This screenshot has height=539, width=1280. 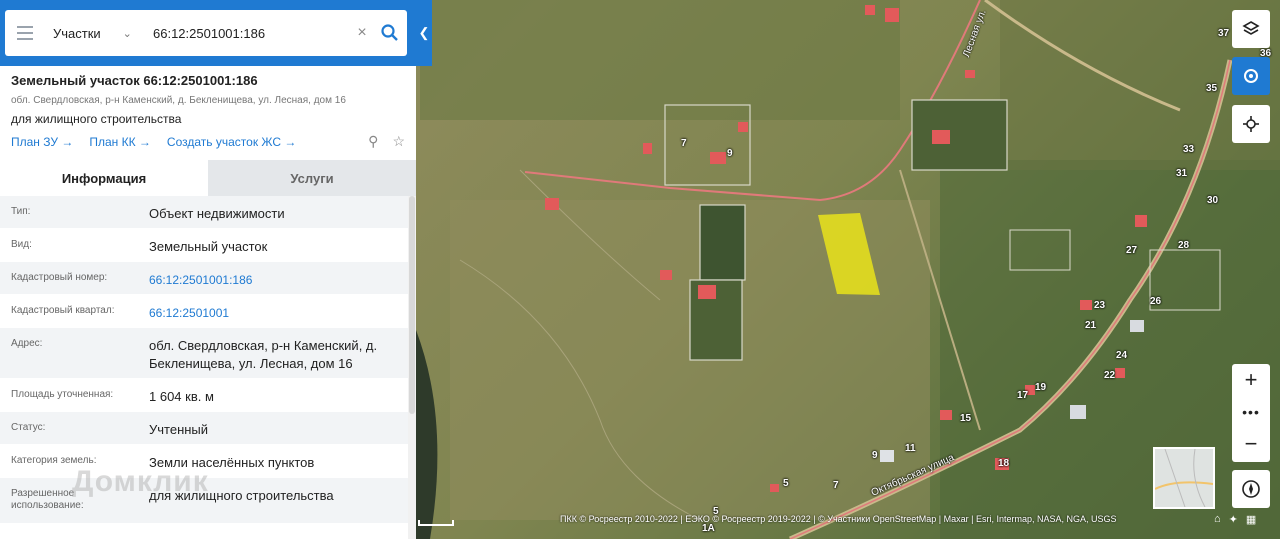 I want to click on scale-bar, so click(x=436, y=523).